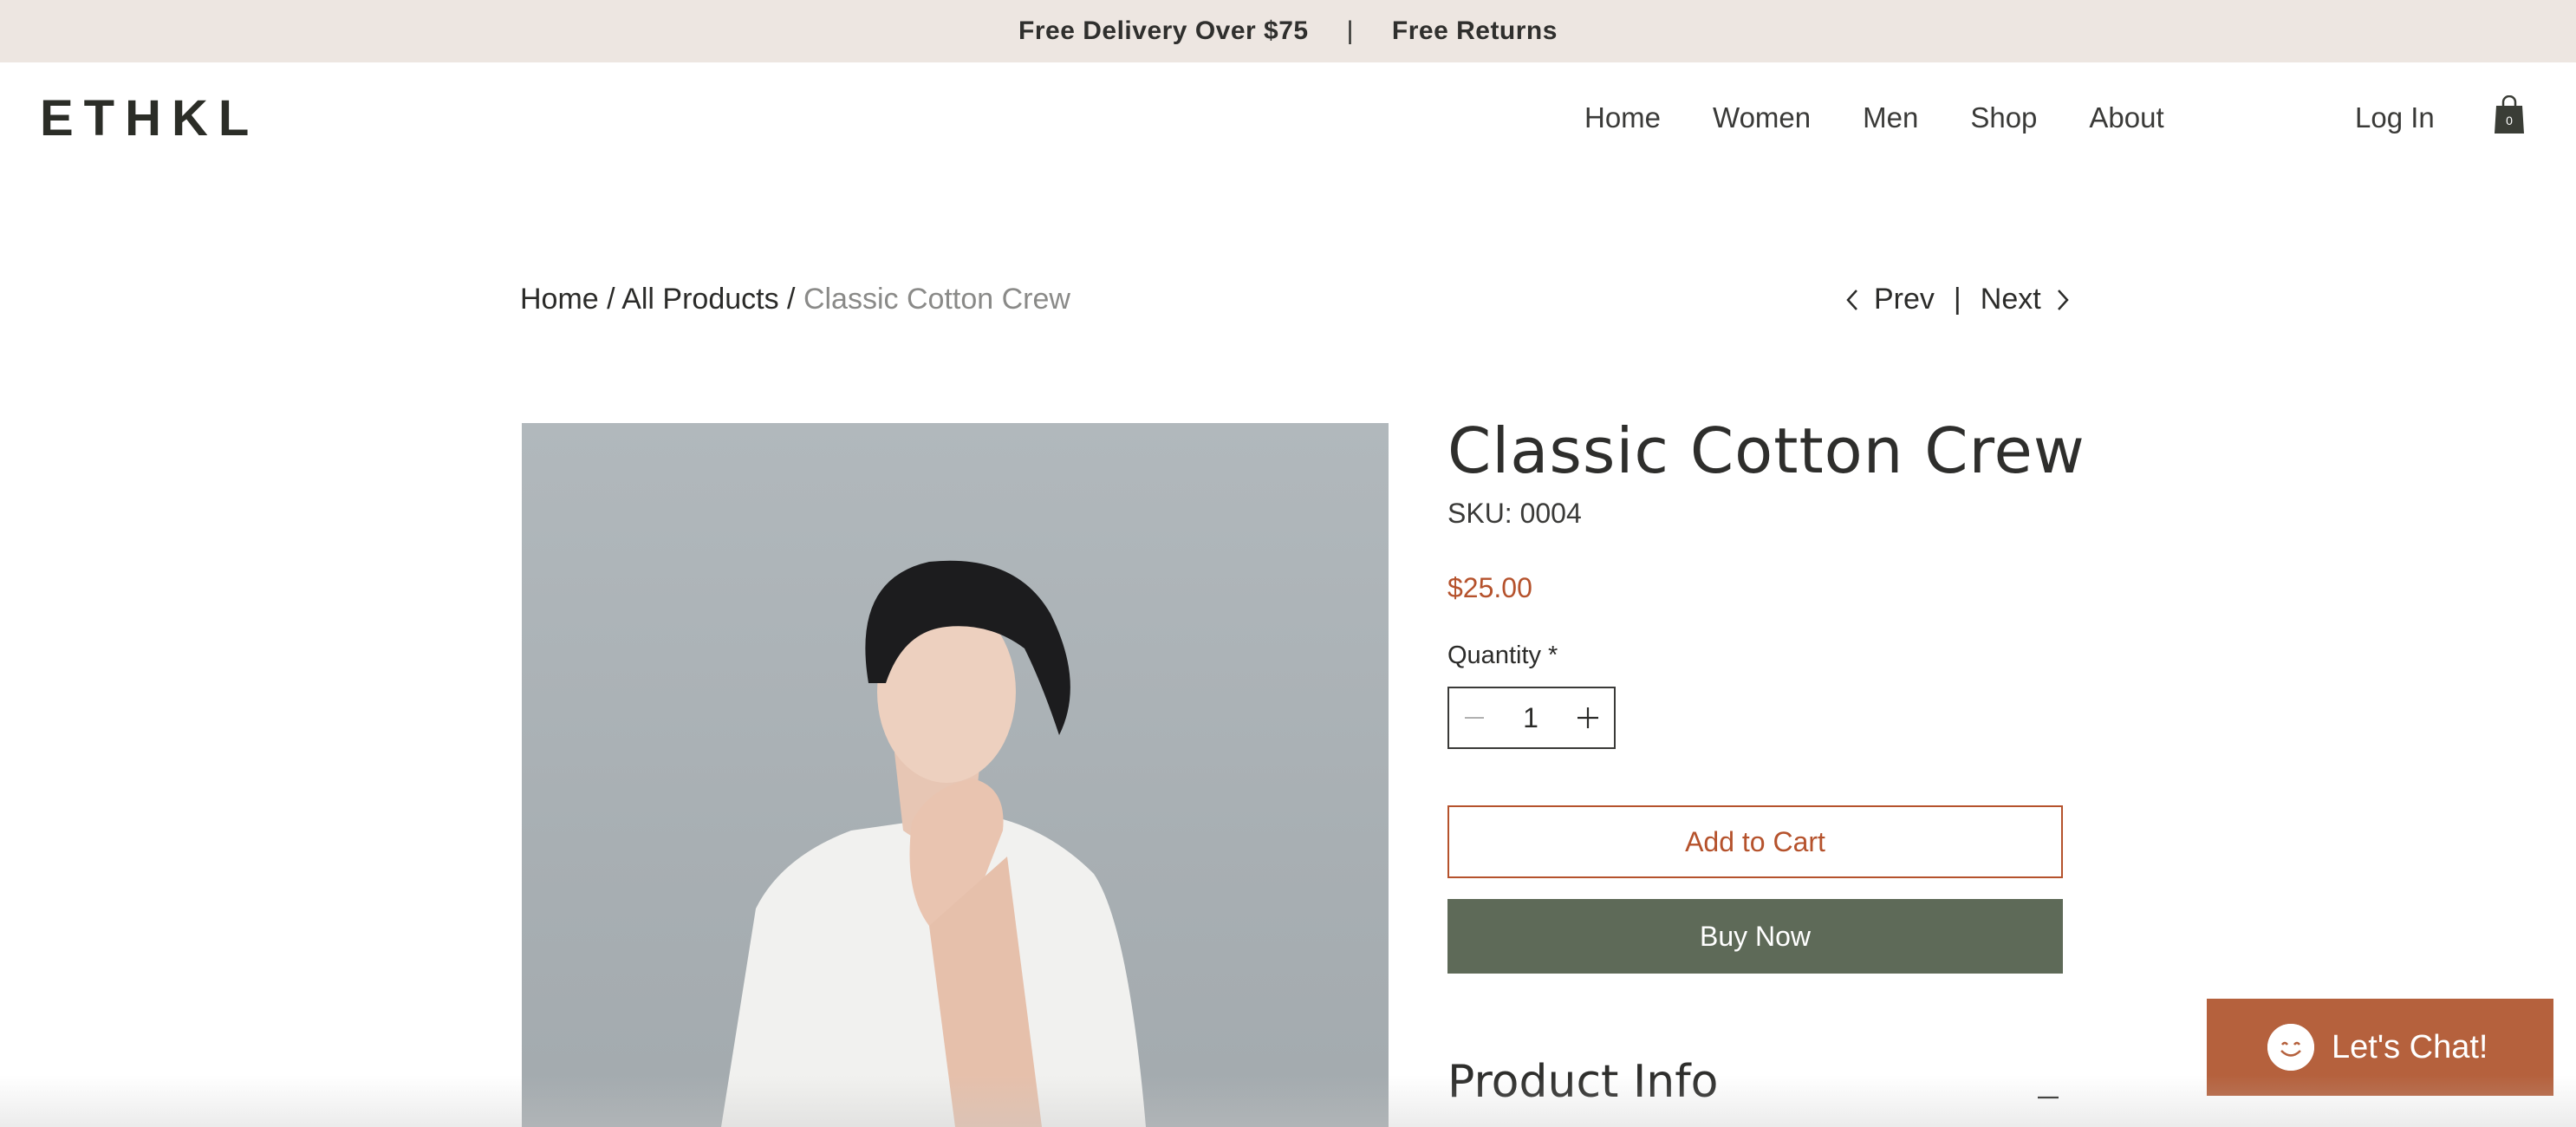 This screenshot has width=2576, height=1127. I want to click on product-price: $25.00, so click(1489, 588).